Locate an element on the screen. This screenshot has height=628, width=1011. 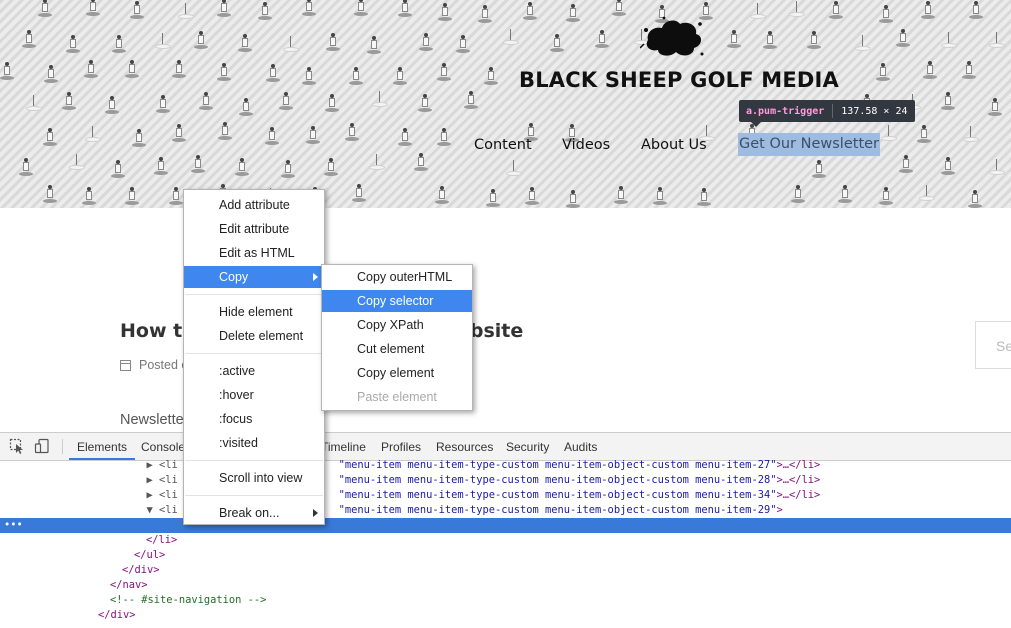
tab-console: Console is located at coordinates (163, 447).